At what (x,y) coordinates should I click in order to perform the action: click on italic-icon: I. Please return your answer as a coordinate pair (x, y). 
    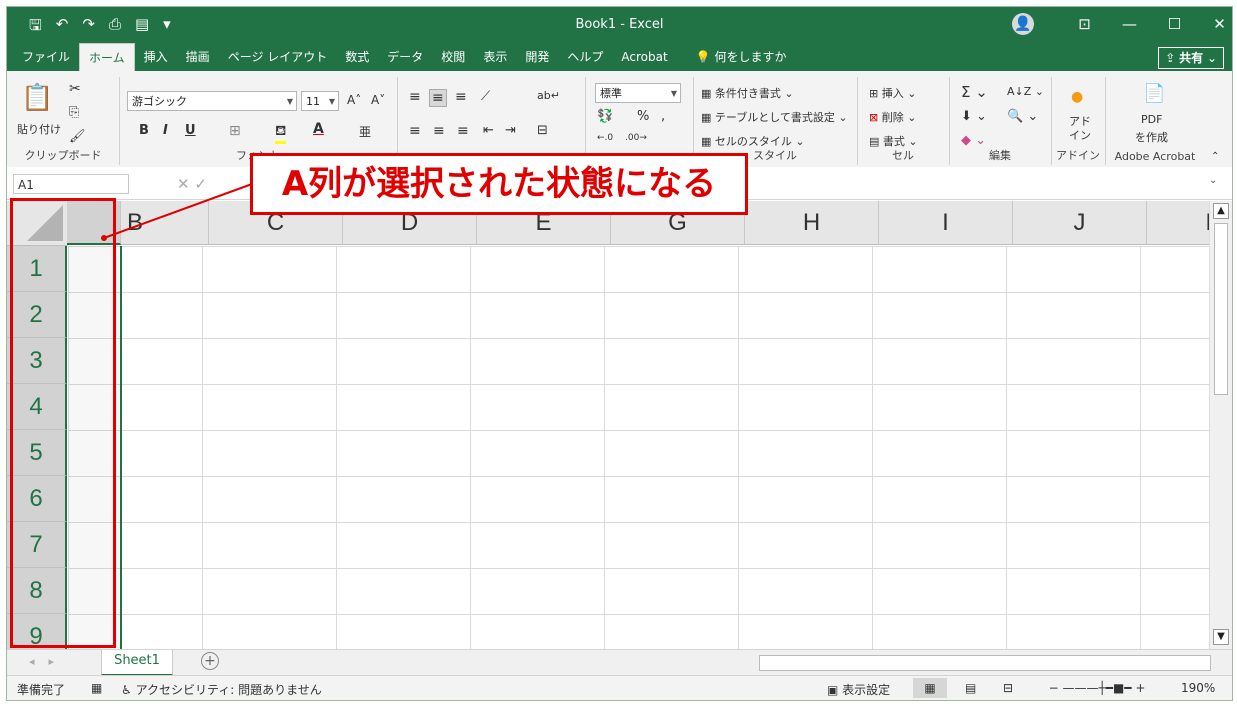
    Looking at the image, I should click on (165, 130).